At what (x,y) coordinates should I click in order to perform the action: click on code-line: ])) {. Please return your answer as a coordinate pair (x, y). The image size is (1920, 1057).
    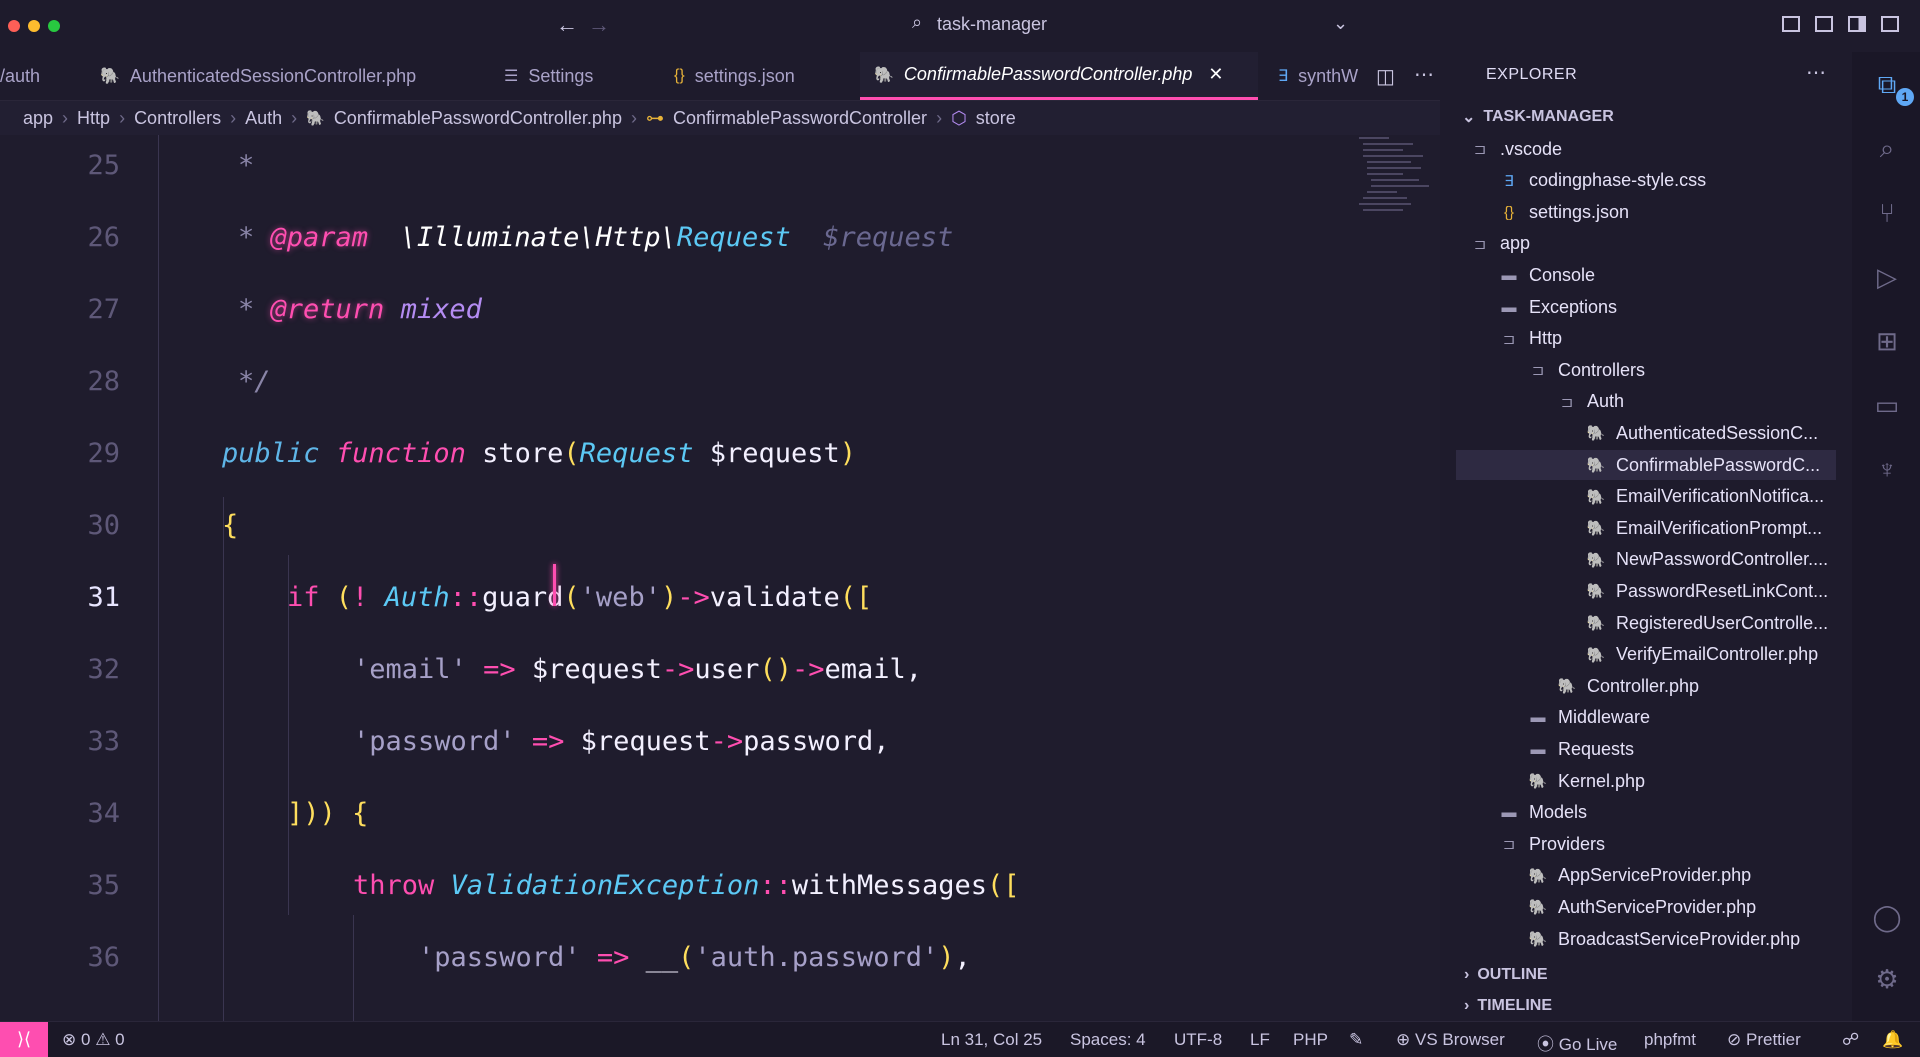
    Looking at the image, I should click on (327, 813).